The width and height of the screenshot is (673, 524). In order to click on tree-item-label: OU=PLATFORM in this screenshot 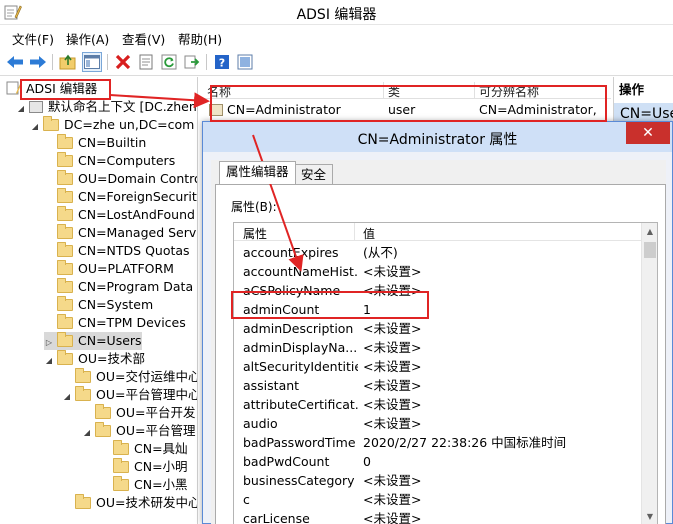, I will do `click(126, 268)`.